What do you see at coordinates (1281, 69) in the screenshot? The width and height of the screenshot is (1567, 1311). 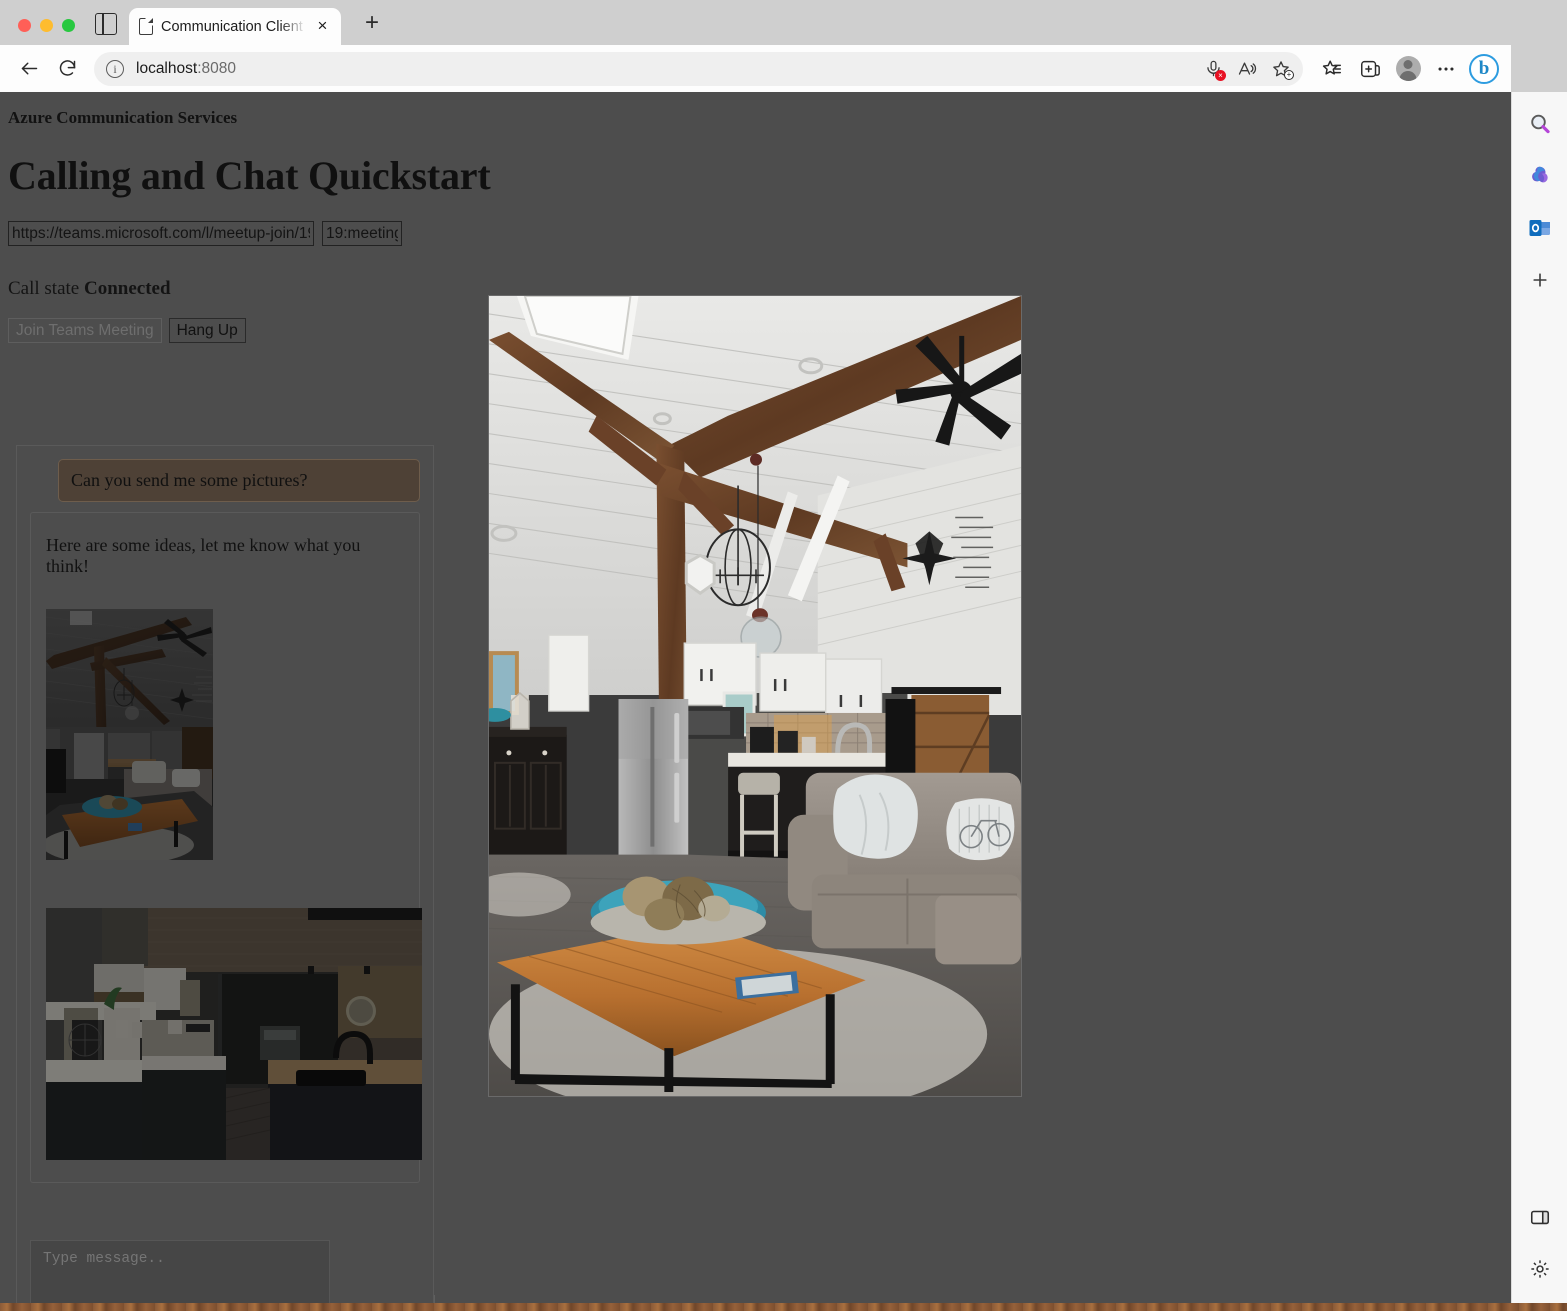 I see `add-favorite-icon: +` at bounding box center [1281, 69].